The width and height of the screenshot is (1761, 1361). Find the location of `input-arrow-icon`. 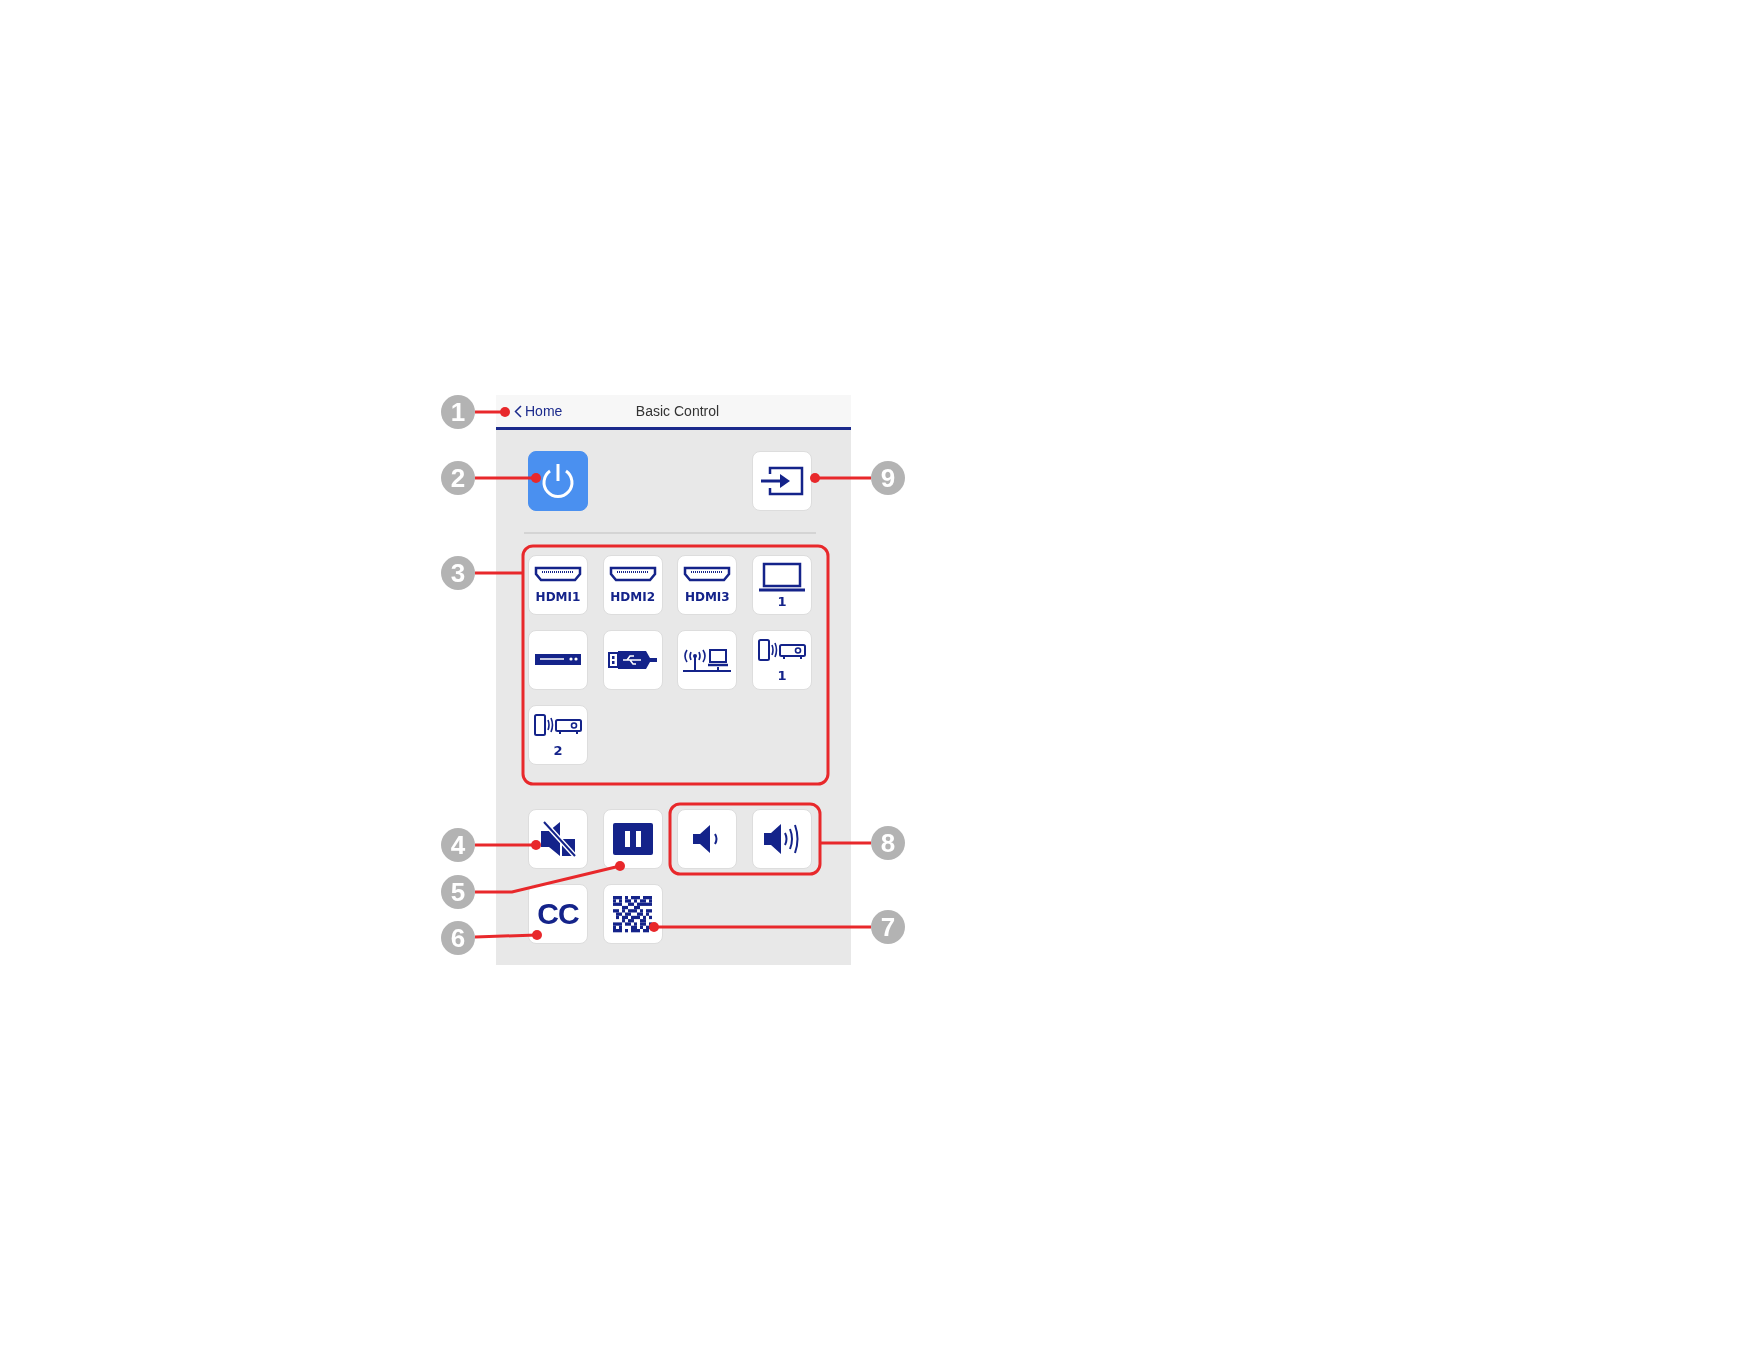

input-arrow-icon is located at coordinates (782, 481).